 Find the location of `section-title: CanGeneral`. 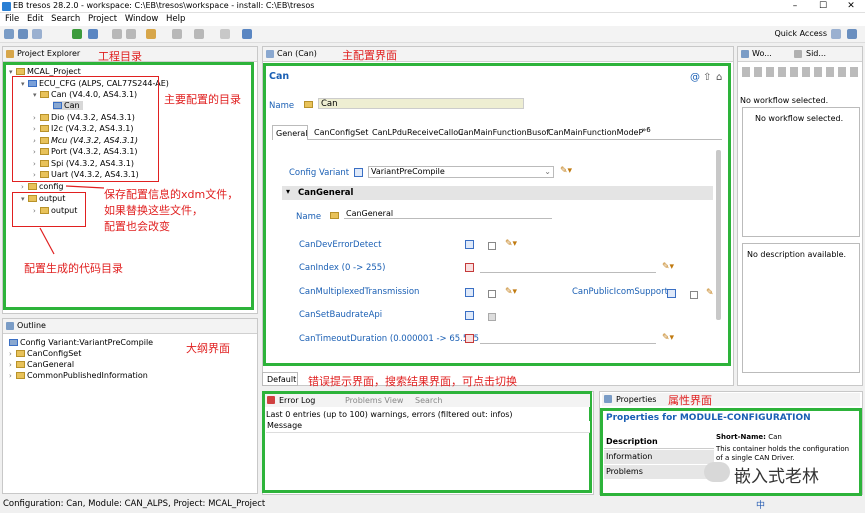

section-title: CanGeneral is located at coordinates (326, 193).